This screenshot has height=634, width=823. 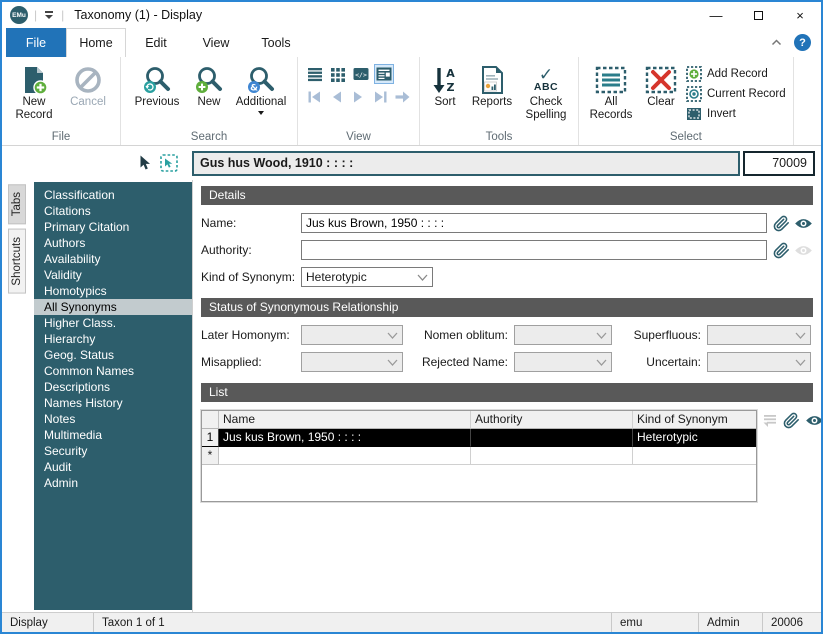 What do you see at coordinates (445, 79) in the screenshot?
I see `sort-icon: A Z` at bounding box center [445, 79].